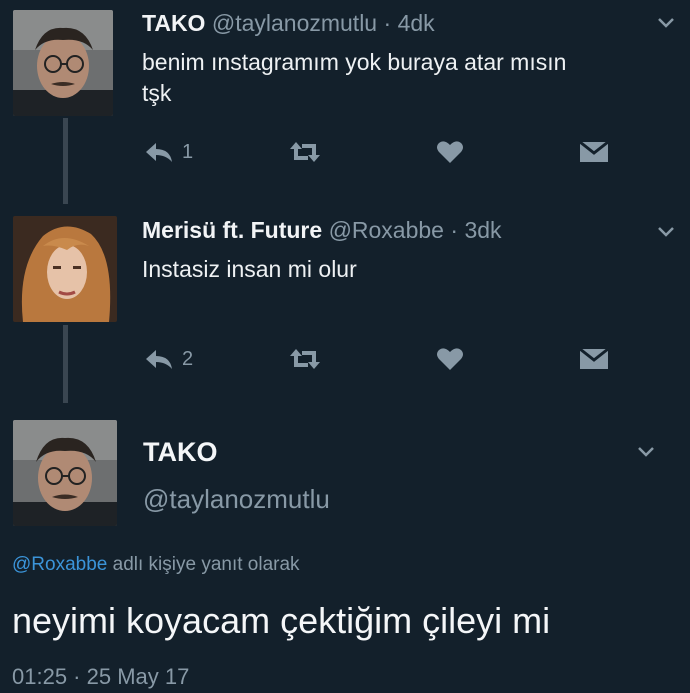  Describe the element at coordinates (232, 230) in the screenshot. I see `display-name: Merisü ft. Future` at that location.